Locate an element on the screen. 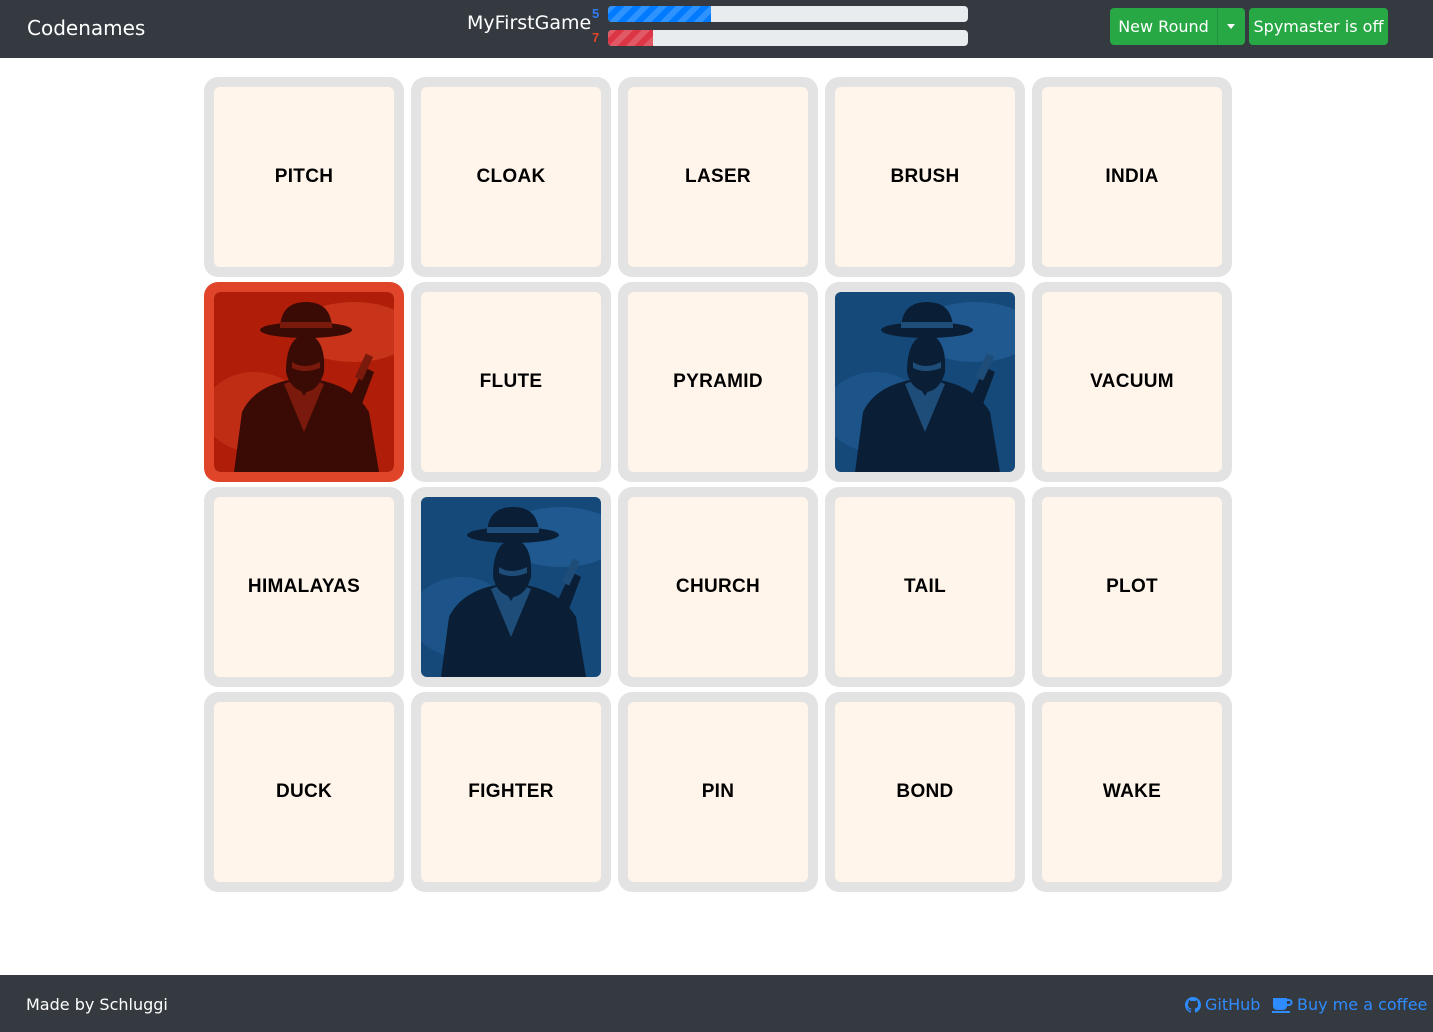 This screenshot has width=1433, height=1032. card-face: TAIL is located at coordinates (925, 587).